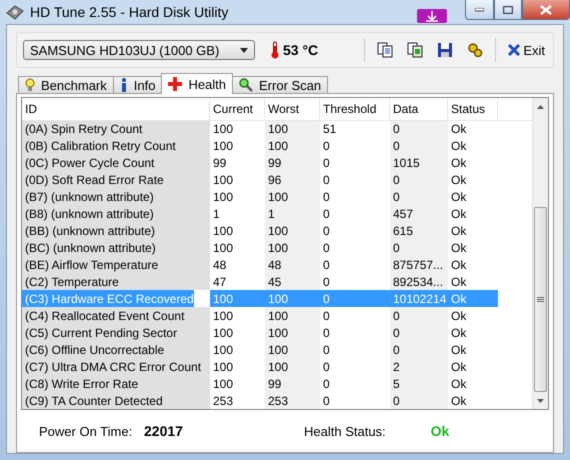 This screenshot has width=570, height=460. What do you see at coordinates (116, 265) in the screenshot?
I see `table-cell: (BE) Airflow Temperature` at bounding box center [116, 265].